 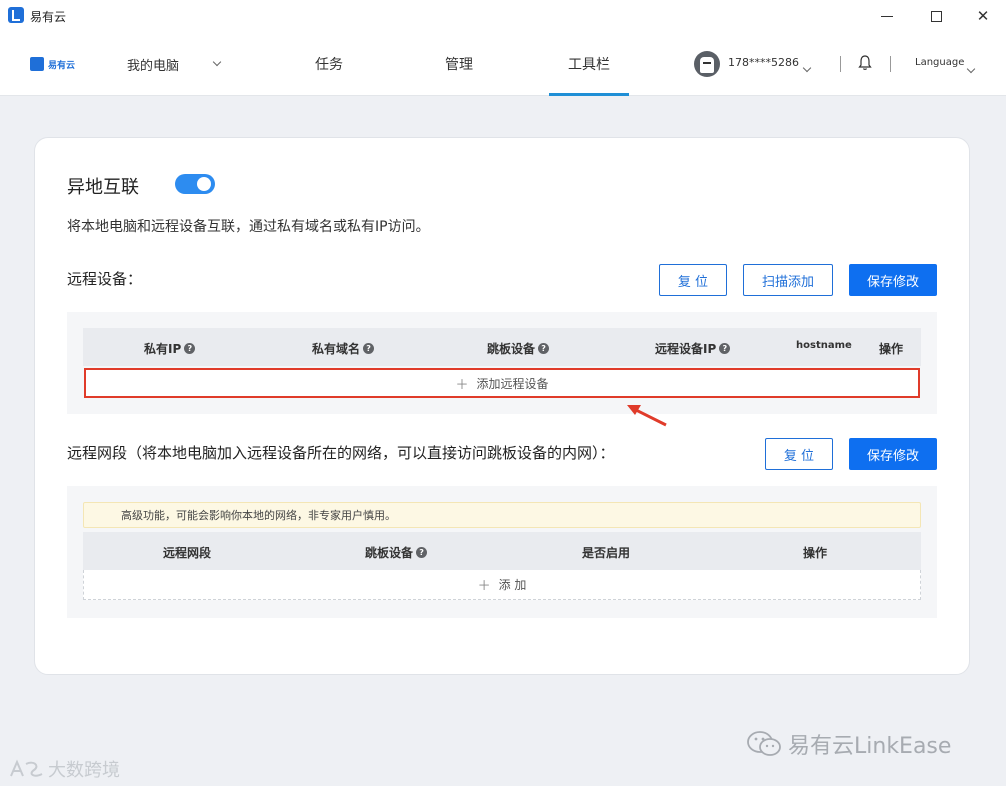 What do you see at coordinates (153, 64) in the screenshot?
I see `nav-my-pc: 我的电脑` at bounding box center [153, 64].